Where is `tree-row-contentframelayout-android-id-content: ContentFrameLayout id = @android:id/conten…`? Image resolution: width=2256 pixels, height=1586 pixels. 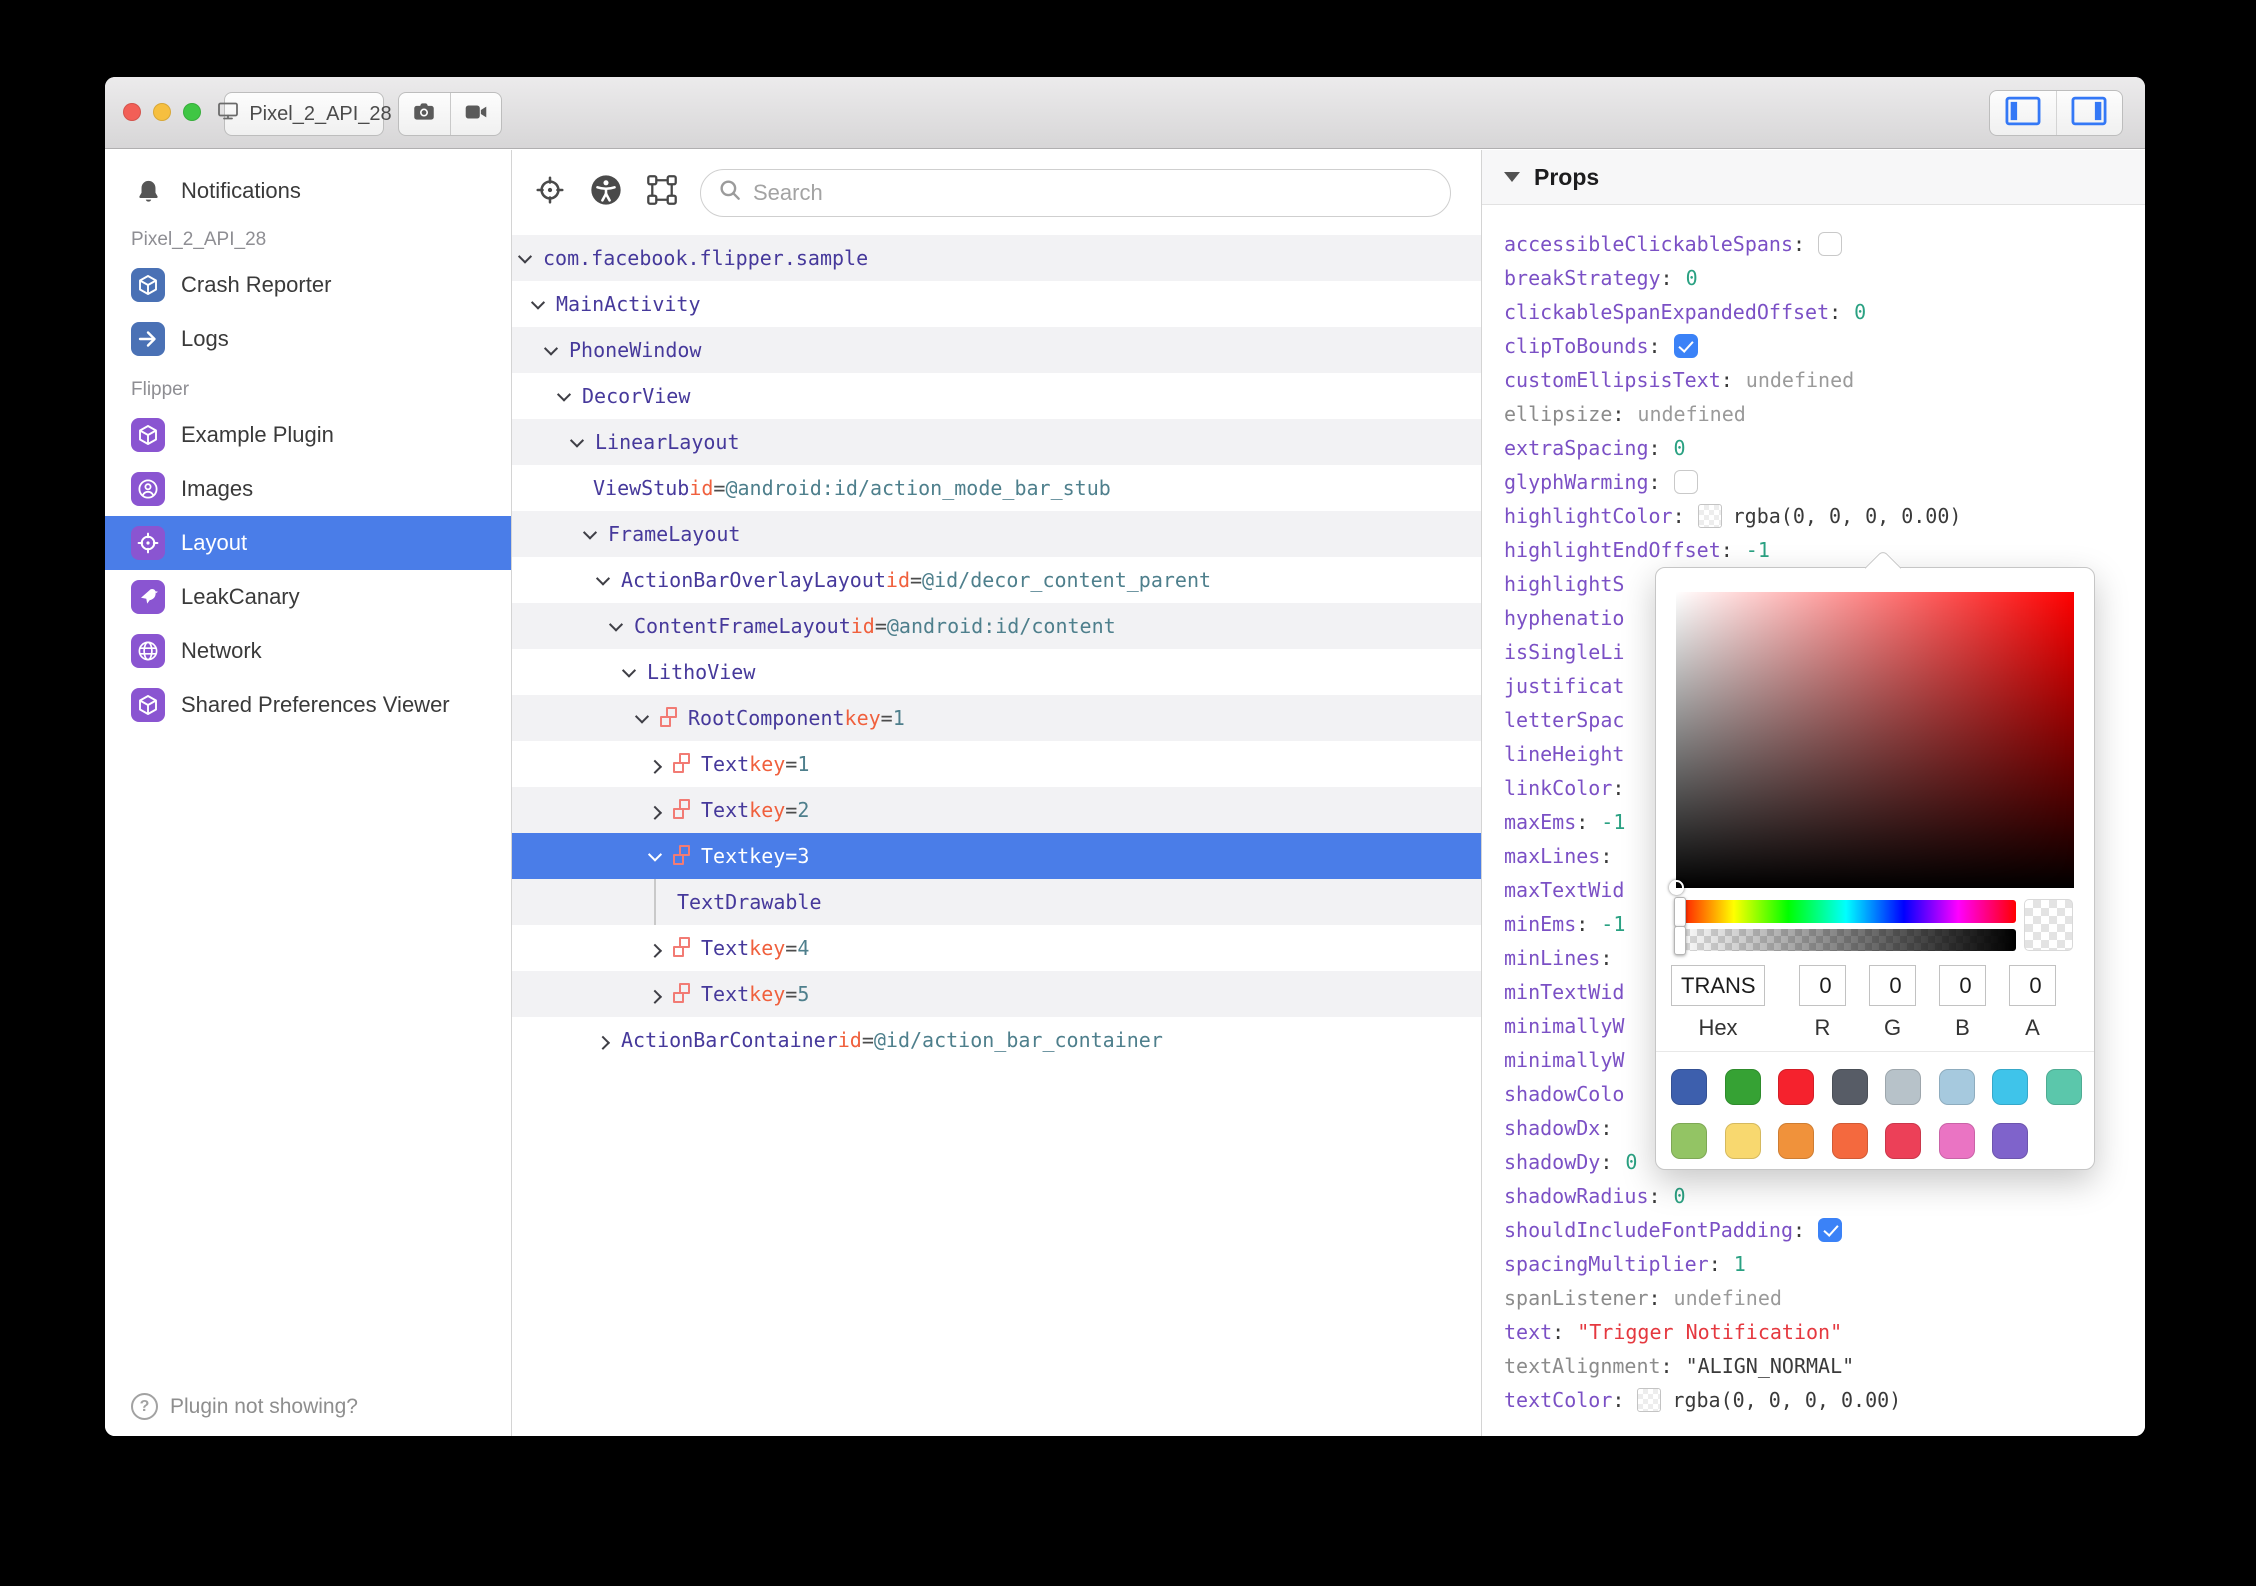 tree-row-contentframelayout-android-id-content: ContentFrameLayout id = @android:id/conten… is located at coordinates (996, 626).